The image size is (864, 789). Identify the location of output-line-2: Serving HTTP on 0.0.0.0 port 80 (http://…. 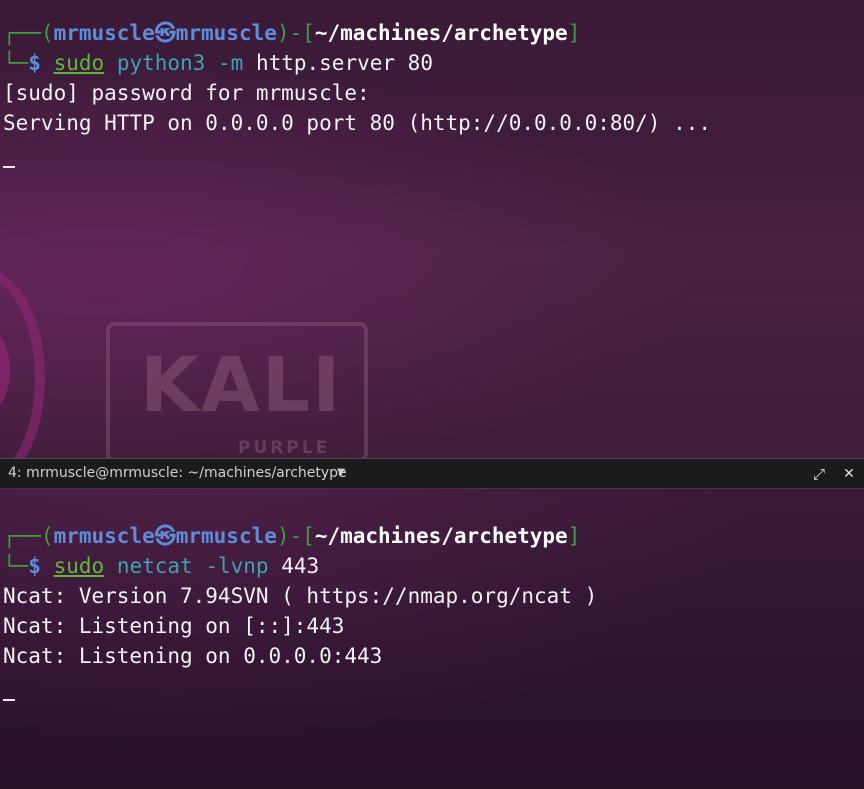
(357, 123).